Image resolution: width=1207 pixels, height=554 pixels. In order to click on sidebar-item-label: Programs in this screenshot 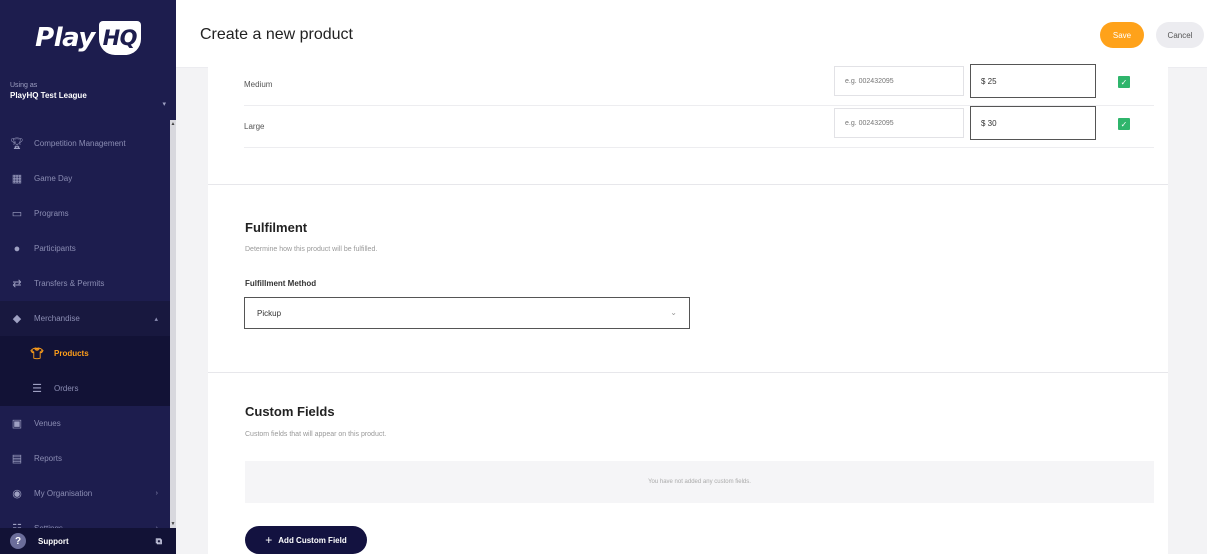, I will do `click(51, 213)`.